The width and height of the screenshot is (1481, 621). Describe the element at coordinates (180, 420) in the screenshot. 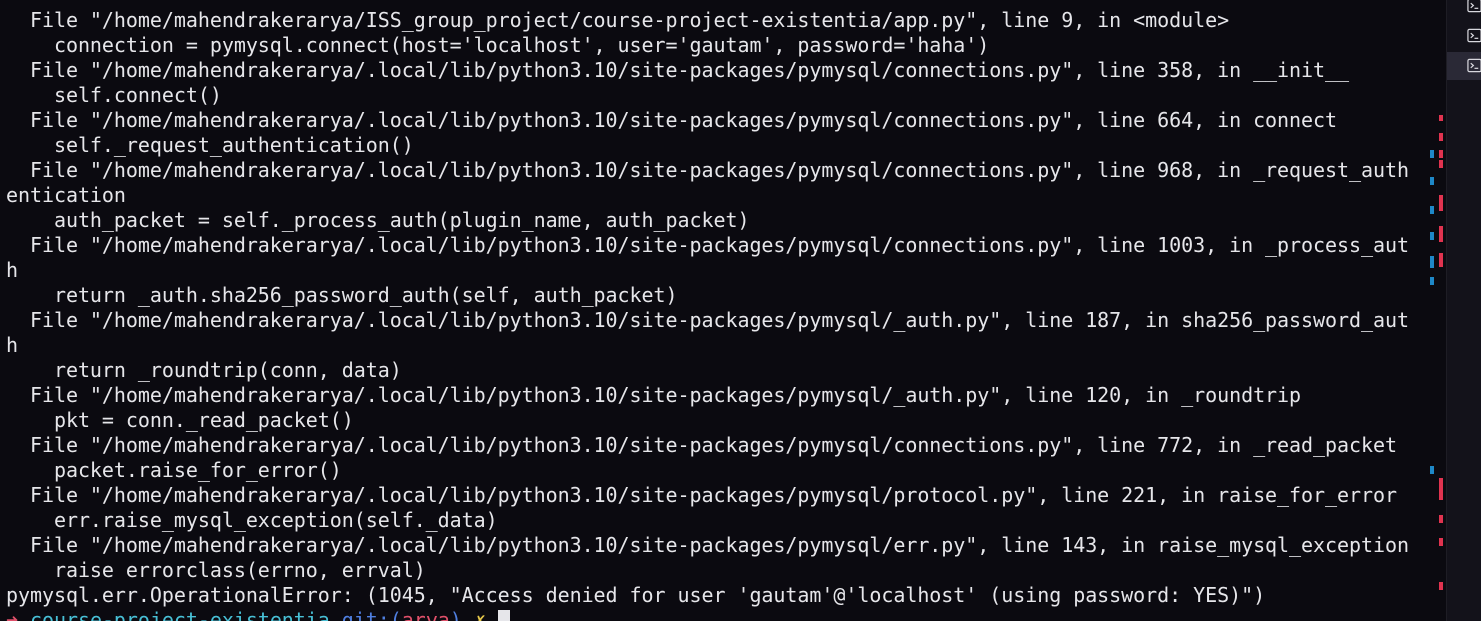

I see `terminal-line: pkt = conn._read_packet()` at that location.